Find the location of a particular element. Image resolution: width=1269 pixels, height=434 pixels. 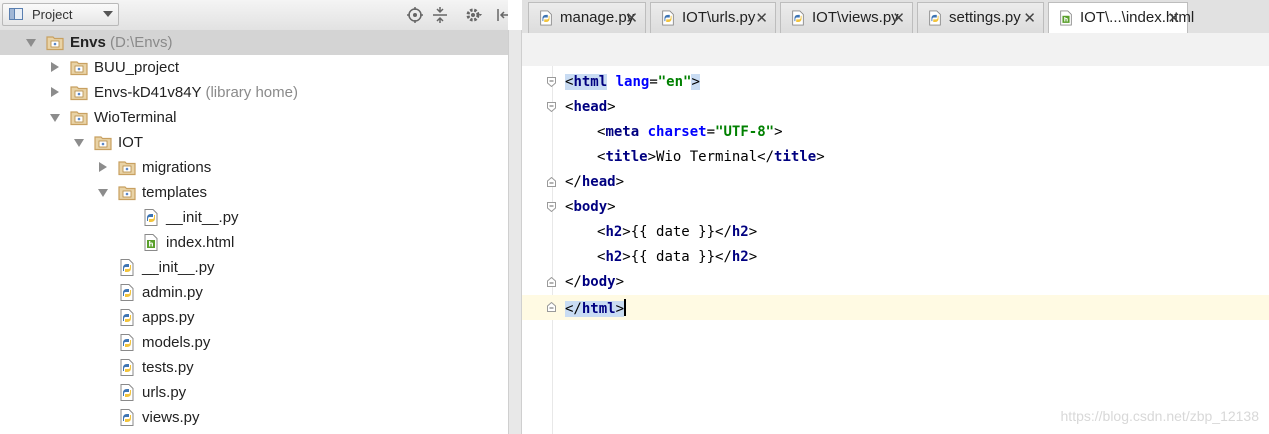

tree-item-label: migrations is located at coordinates (176, 167).